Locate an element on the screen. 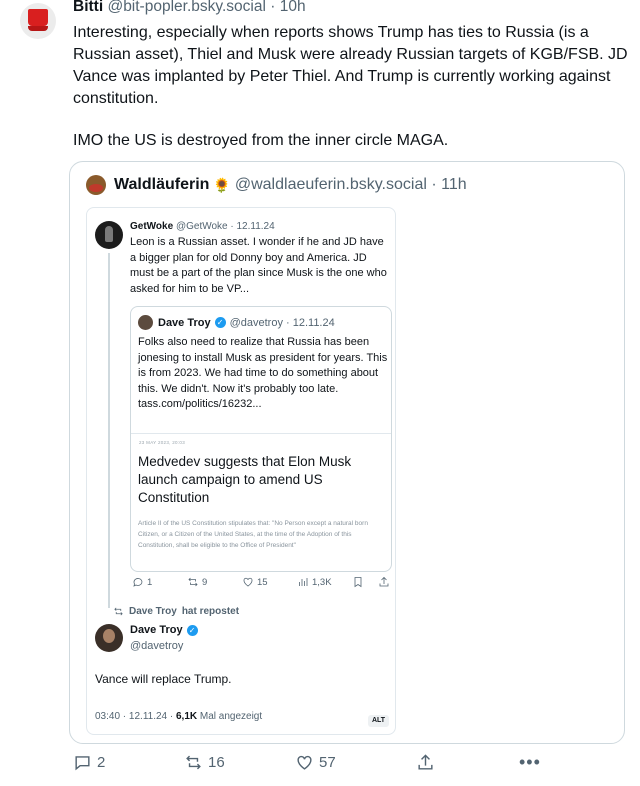  article-date: 23 MAY 2023, 20:03 is located at coordinates (162, 442).